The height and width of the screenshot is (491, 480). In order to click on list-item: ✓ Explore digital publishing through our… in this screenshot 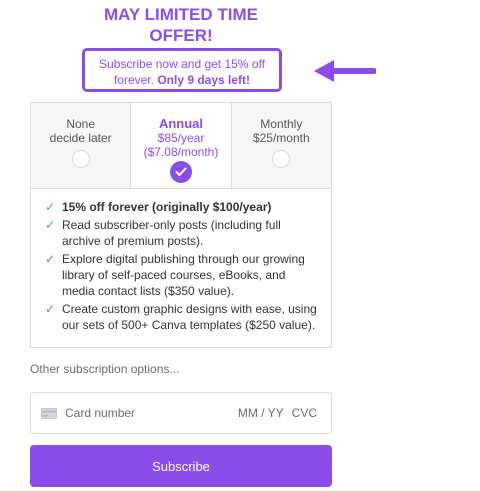, I will do `click(181, 275)`.